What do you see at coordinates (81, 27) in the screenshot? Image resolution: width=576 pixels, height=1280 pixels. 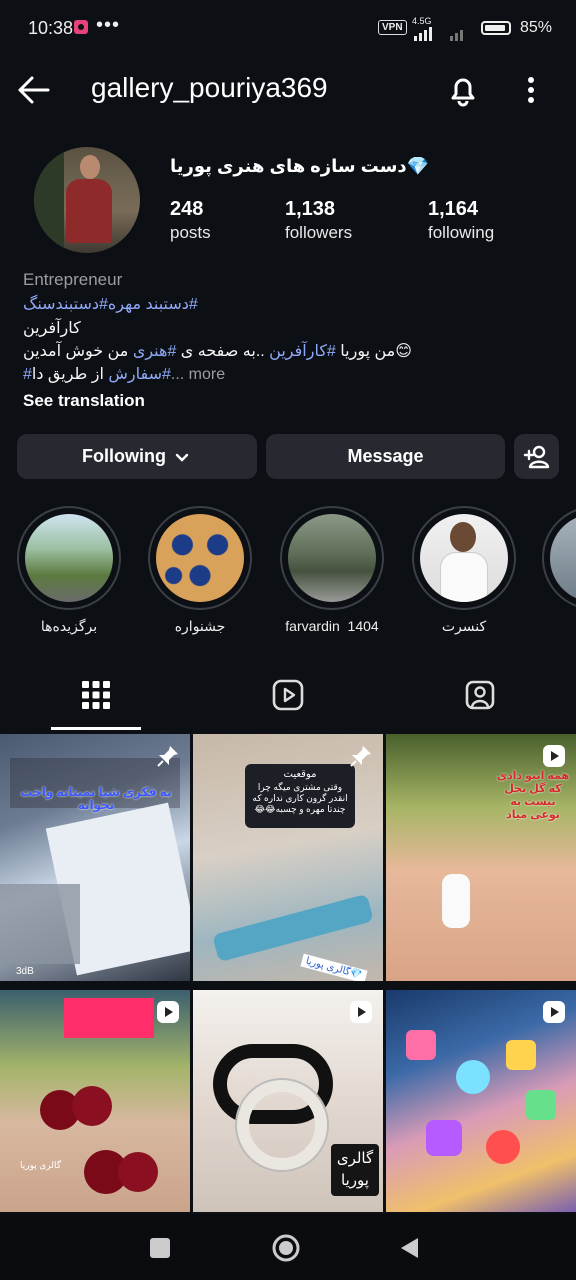 I see `app-notification-icon` at bounding box center [81, 27].